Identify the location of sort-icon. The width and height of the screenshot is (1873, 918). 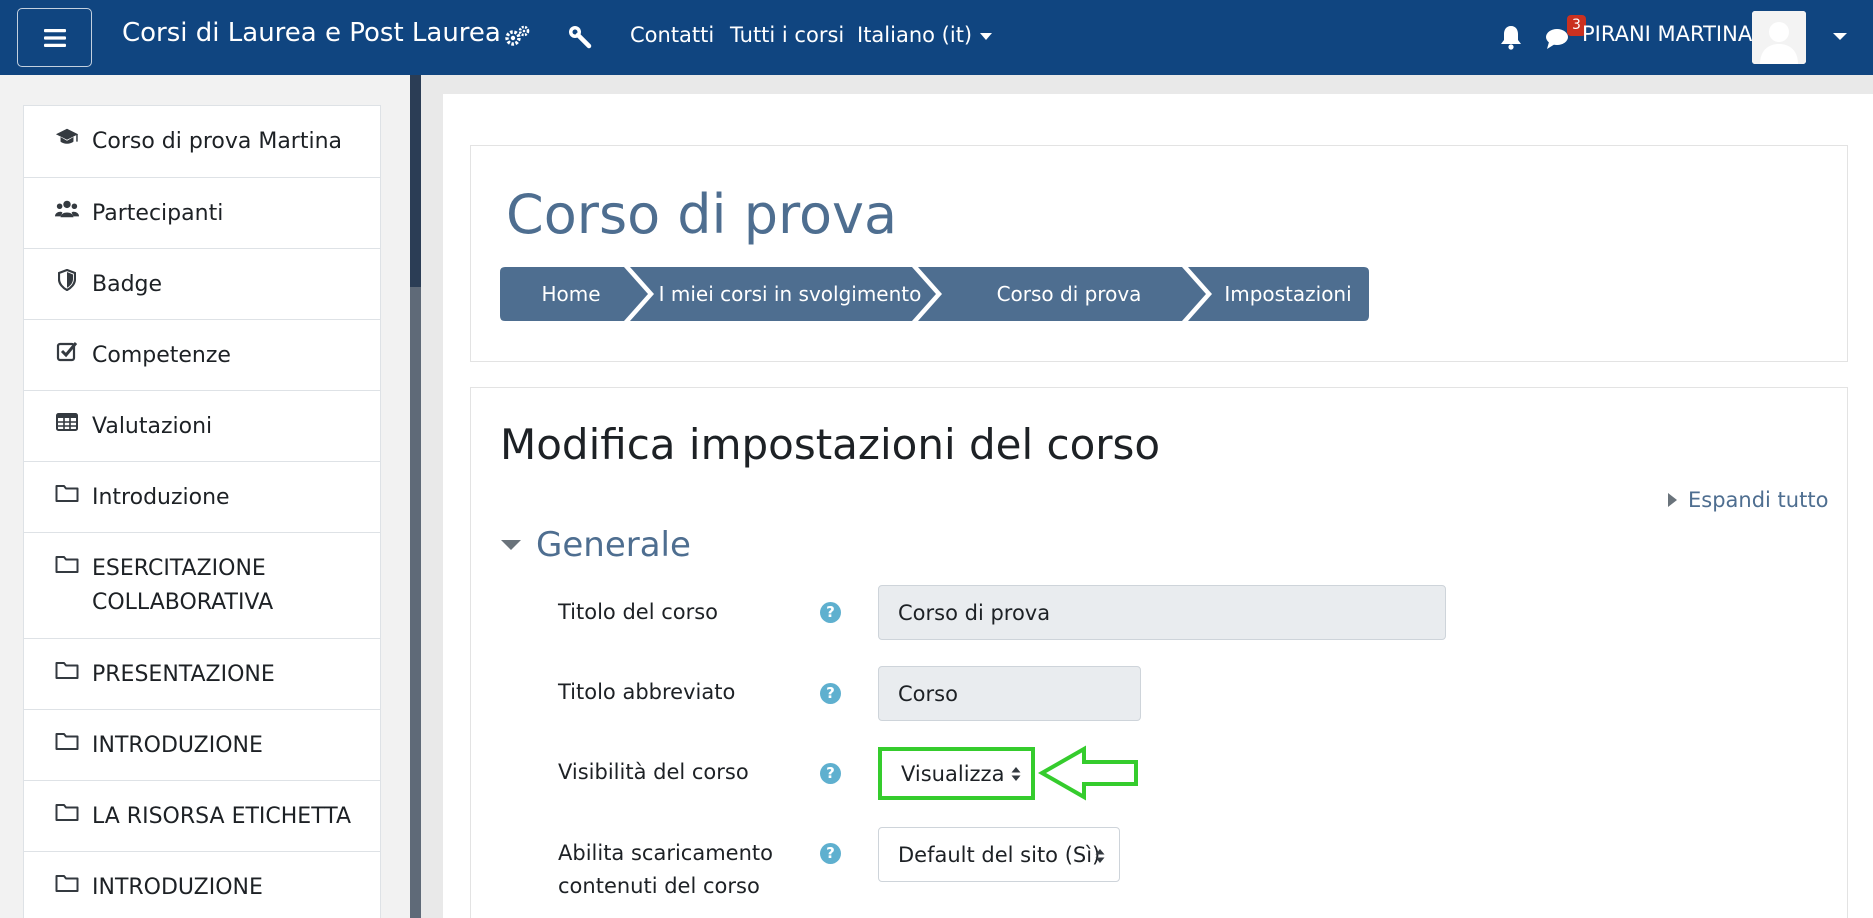
(1100, 856).